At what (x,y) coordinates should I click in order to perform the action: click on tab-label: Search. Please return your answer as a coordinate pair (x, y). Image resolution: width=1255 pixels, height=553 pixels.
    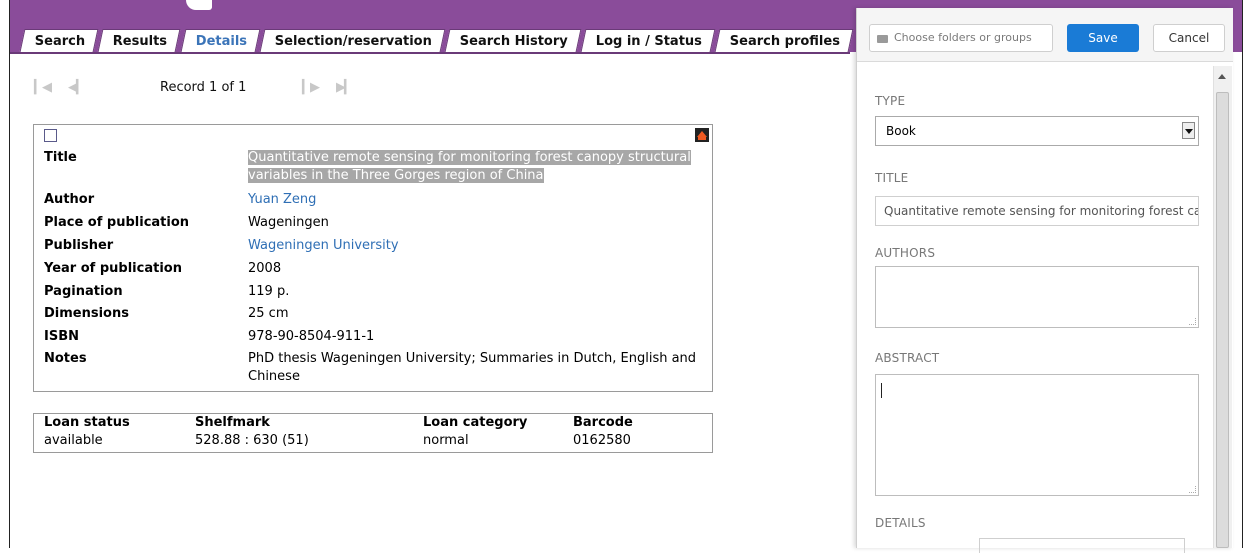
    Looking at the image, I should click on (60, 41).